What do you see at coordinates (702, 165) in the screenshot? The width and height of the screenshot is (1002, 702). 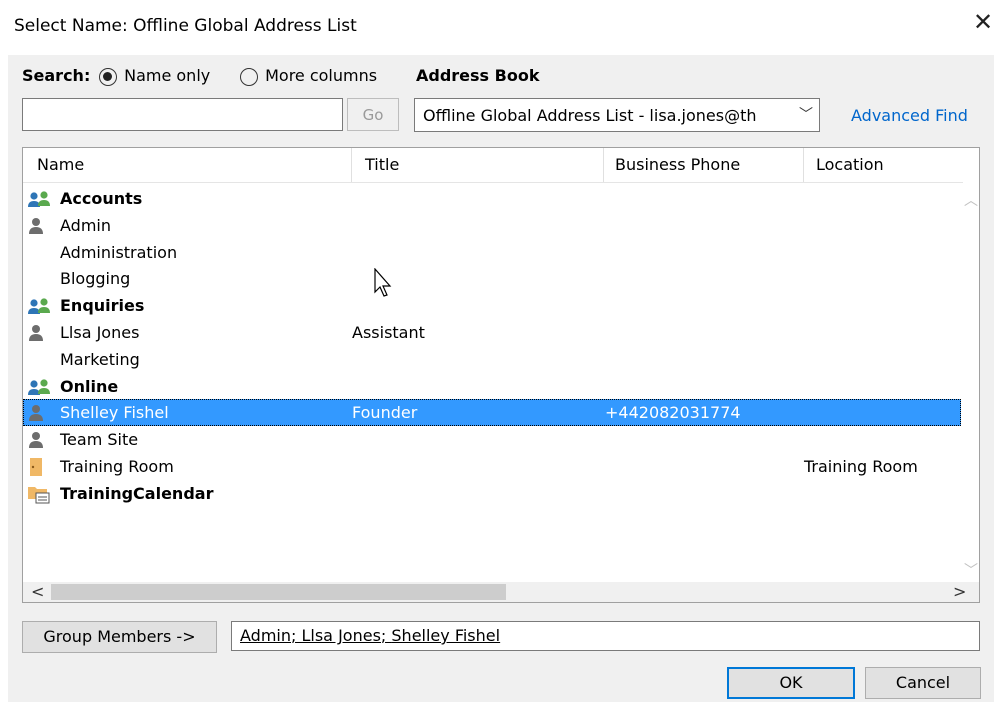 I see `column-header-business-phone: Business Phone` at bounding box center [702, 165].